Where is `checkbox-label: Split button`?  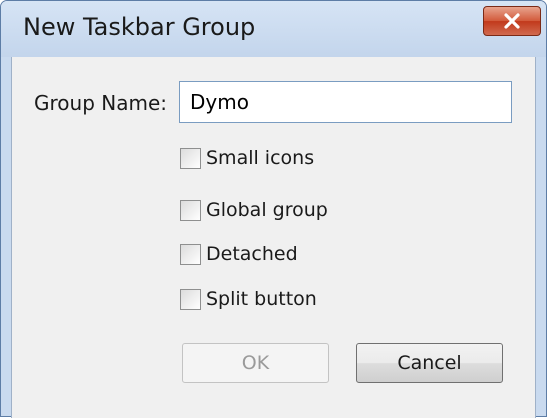 checkbox-label: Split button is located at coordinates (261, 299).